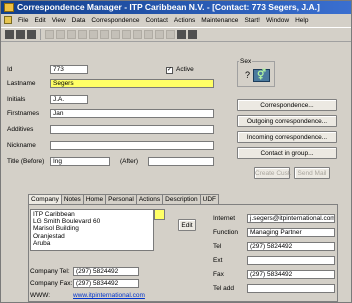 The height and width of the screenshot is (303, 352). Describe the element at coordinates (16, 99) in the screenshot. I see `initials-label: Initials` at that location.